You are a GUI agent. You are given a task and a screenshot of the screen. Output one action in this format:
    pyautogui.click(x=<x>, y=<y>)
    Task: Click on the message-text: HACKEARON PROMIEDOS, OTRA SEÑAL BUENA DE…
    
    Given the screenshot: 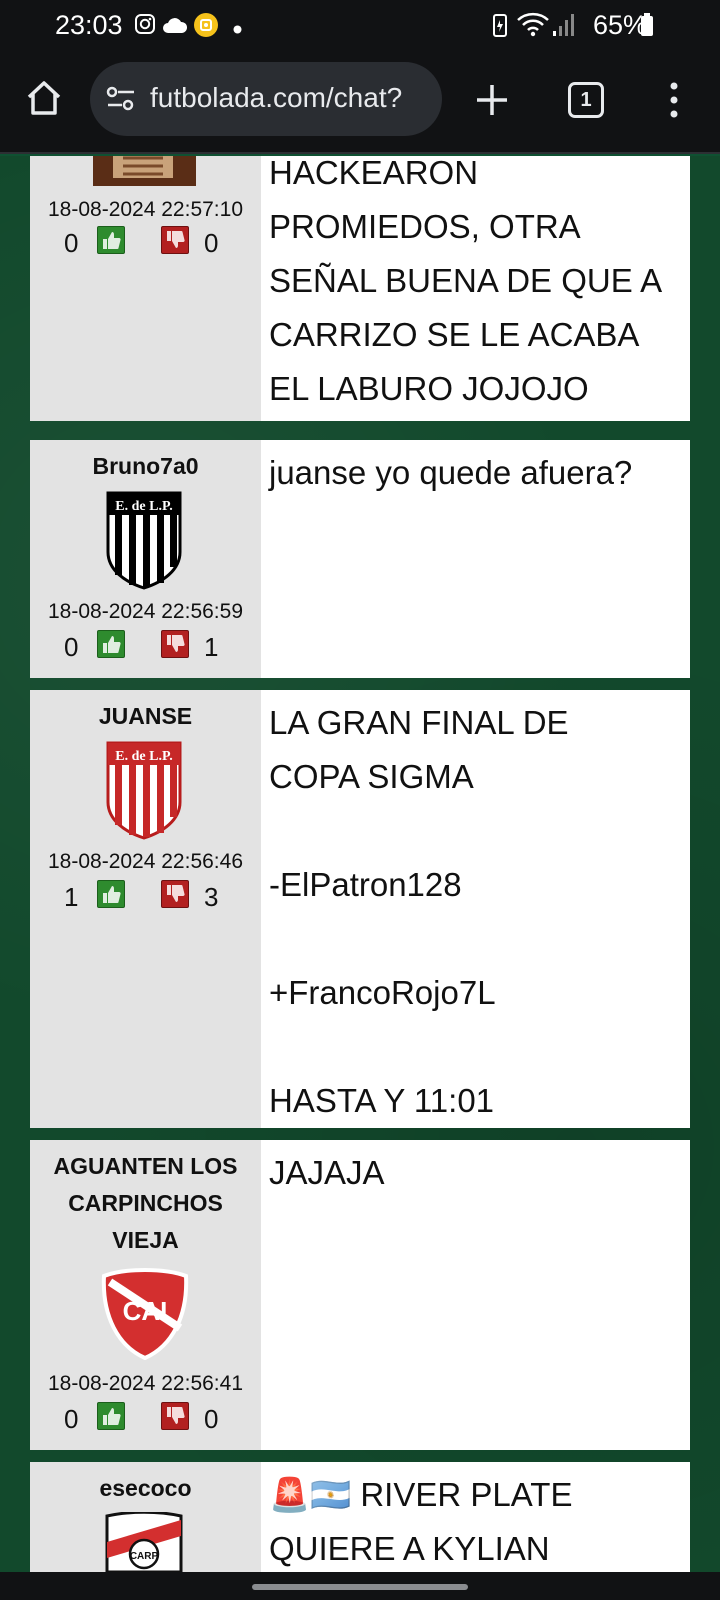 What is the action you would take?
    pyautogui.click(x=466, y=281)
    